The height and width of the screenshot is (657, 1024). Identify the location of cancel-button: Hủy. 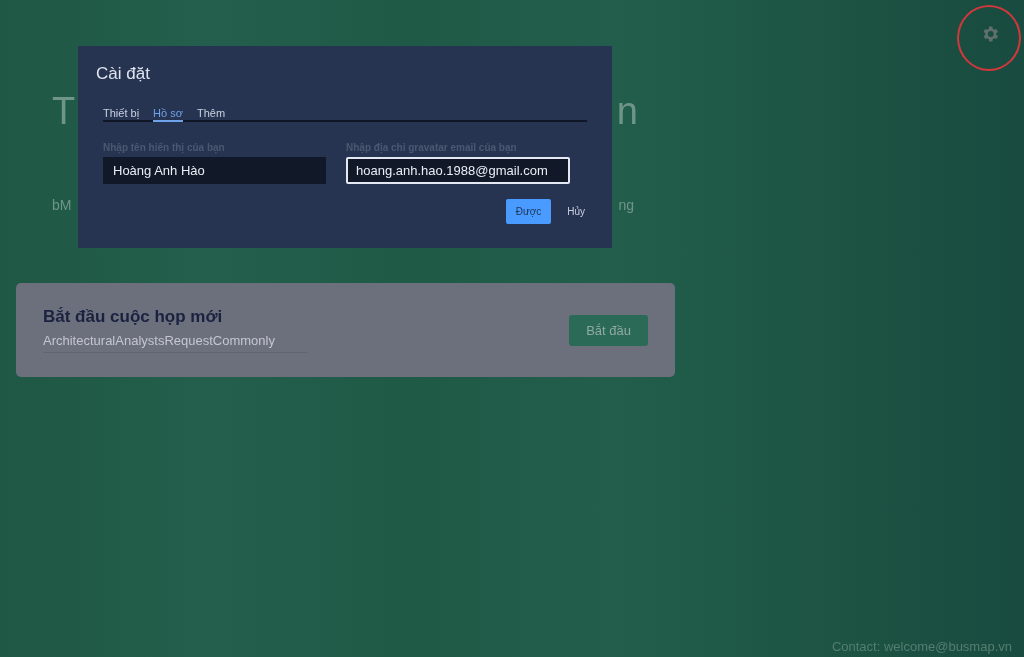
(576, 211).